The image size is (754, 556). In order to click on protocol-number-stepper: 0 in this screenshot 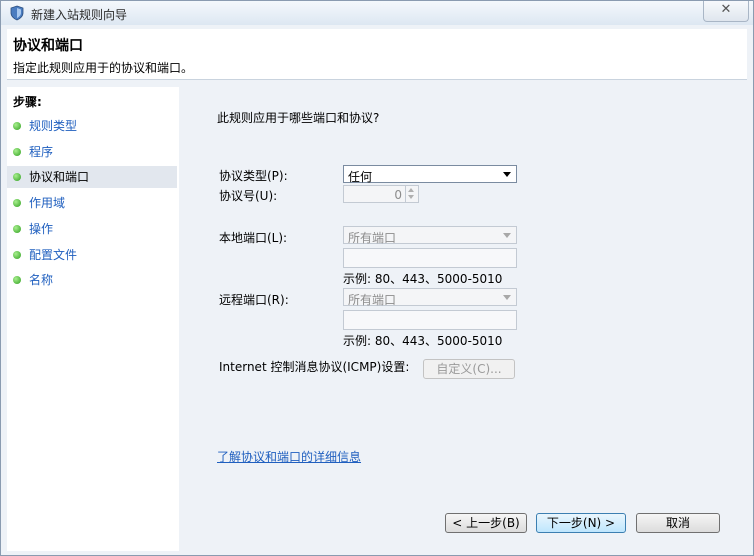, I will do `click(381, 194)`.